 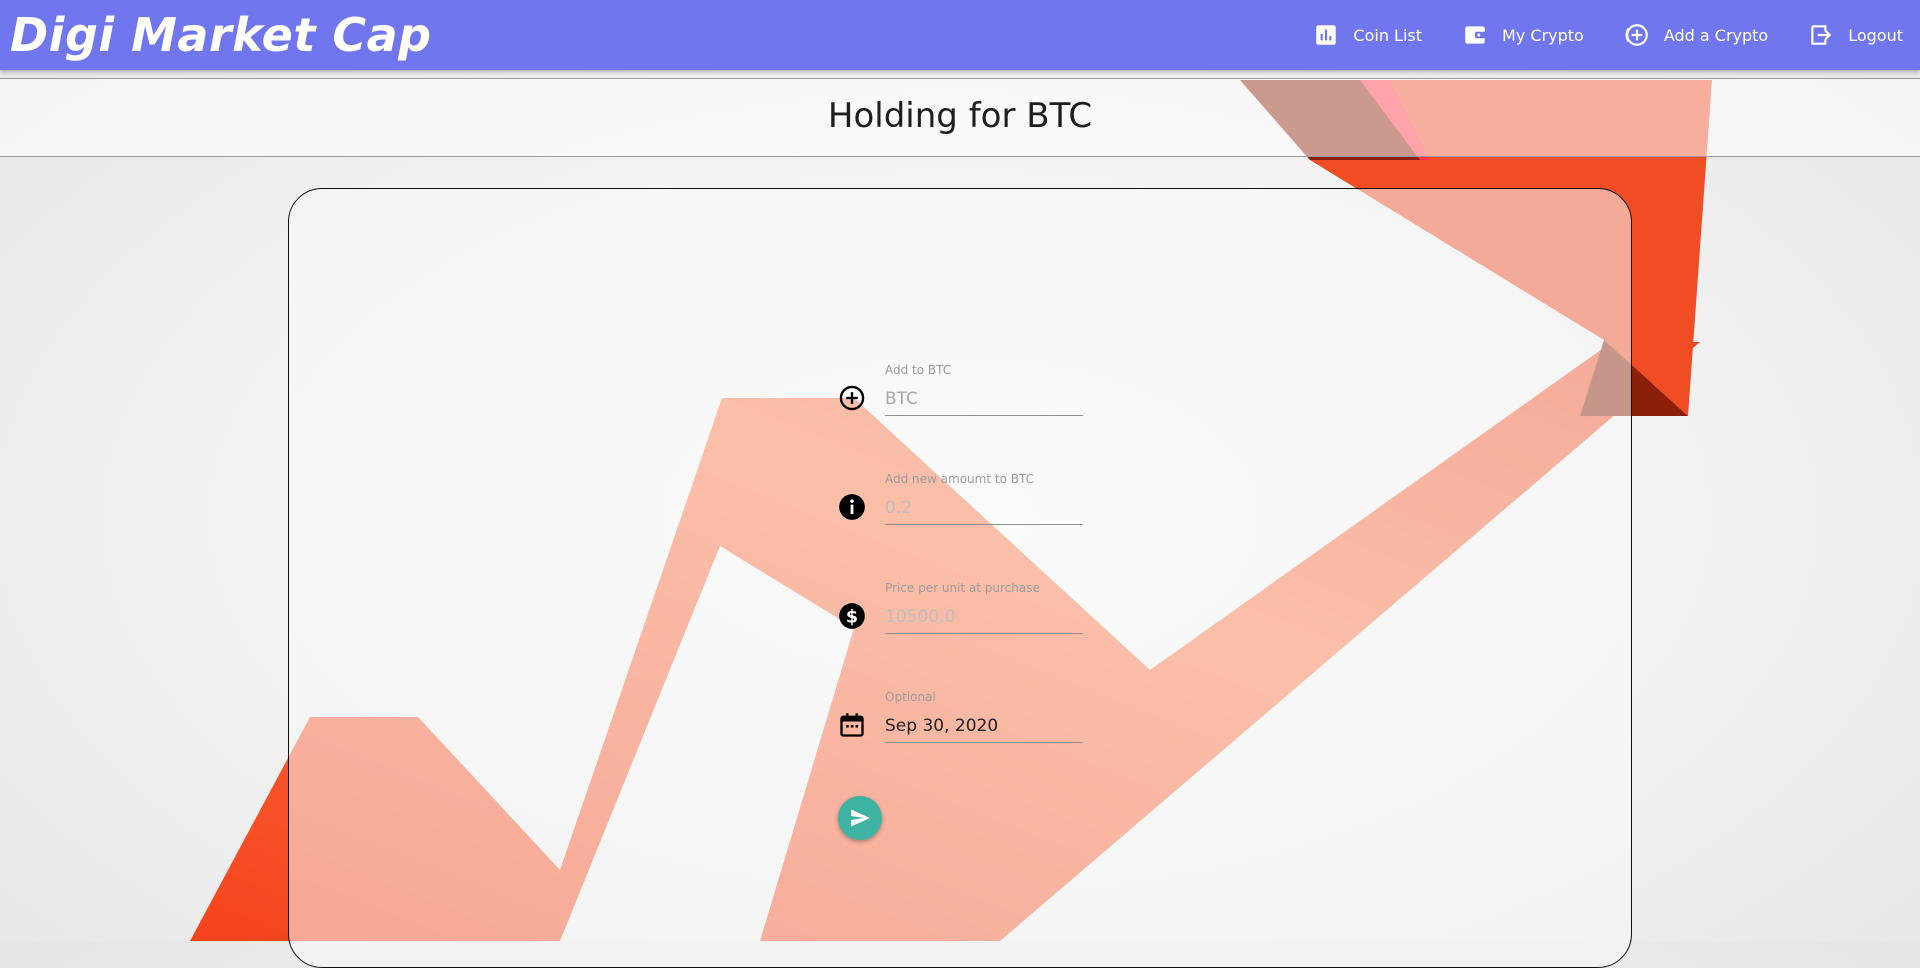 I want to click on wallet-icon, so click(x=1475, y=35).